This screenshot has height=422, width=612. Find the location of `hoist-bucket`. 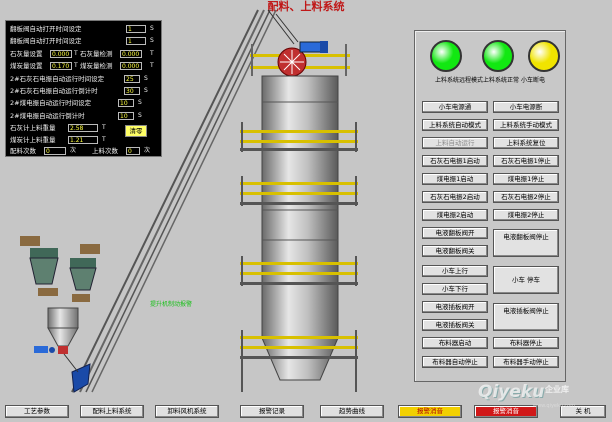

hoist-bucket is located at coordinates (77, 373).